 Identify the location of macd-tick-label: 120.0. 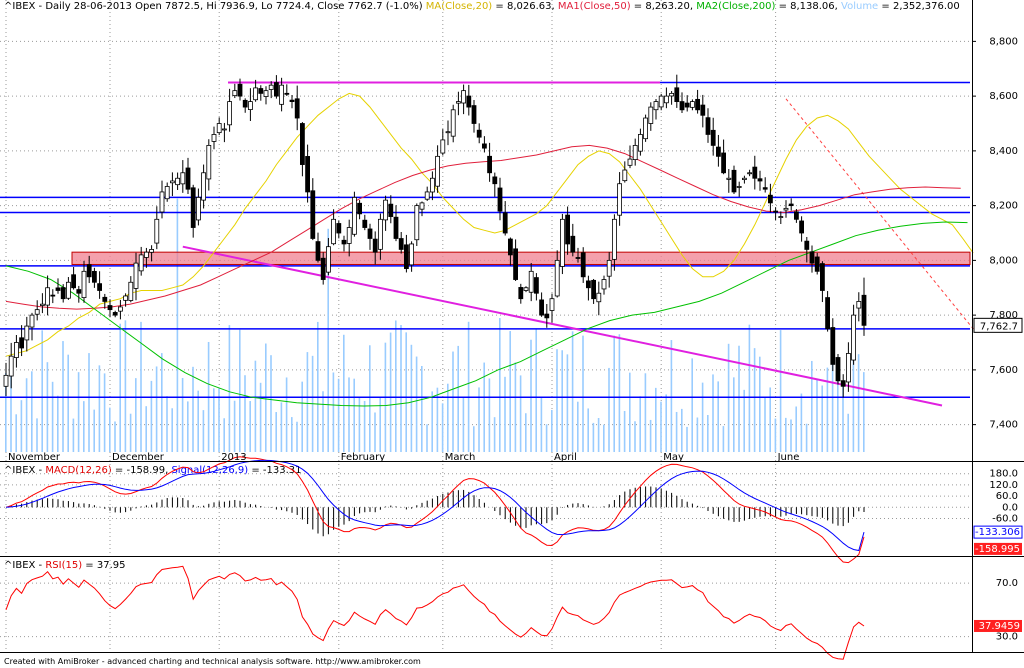
(1003, 485).